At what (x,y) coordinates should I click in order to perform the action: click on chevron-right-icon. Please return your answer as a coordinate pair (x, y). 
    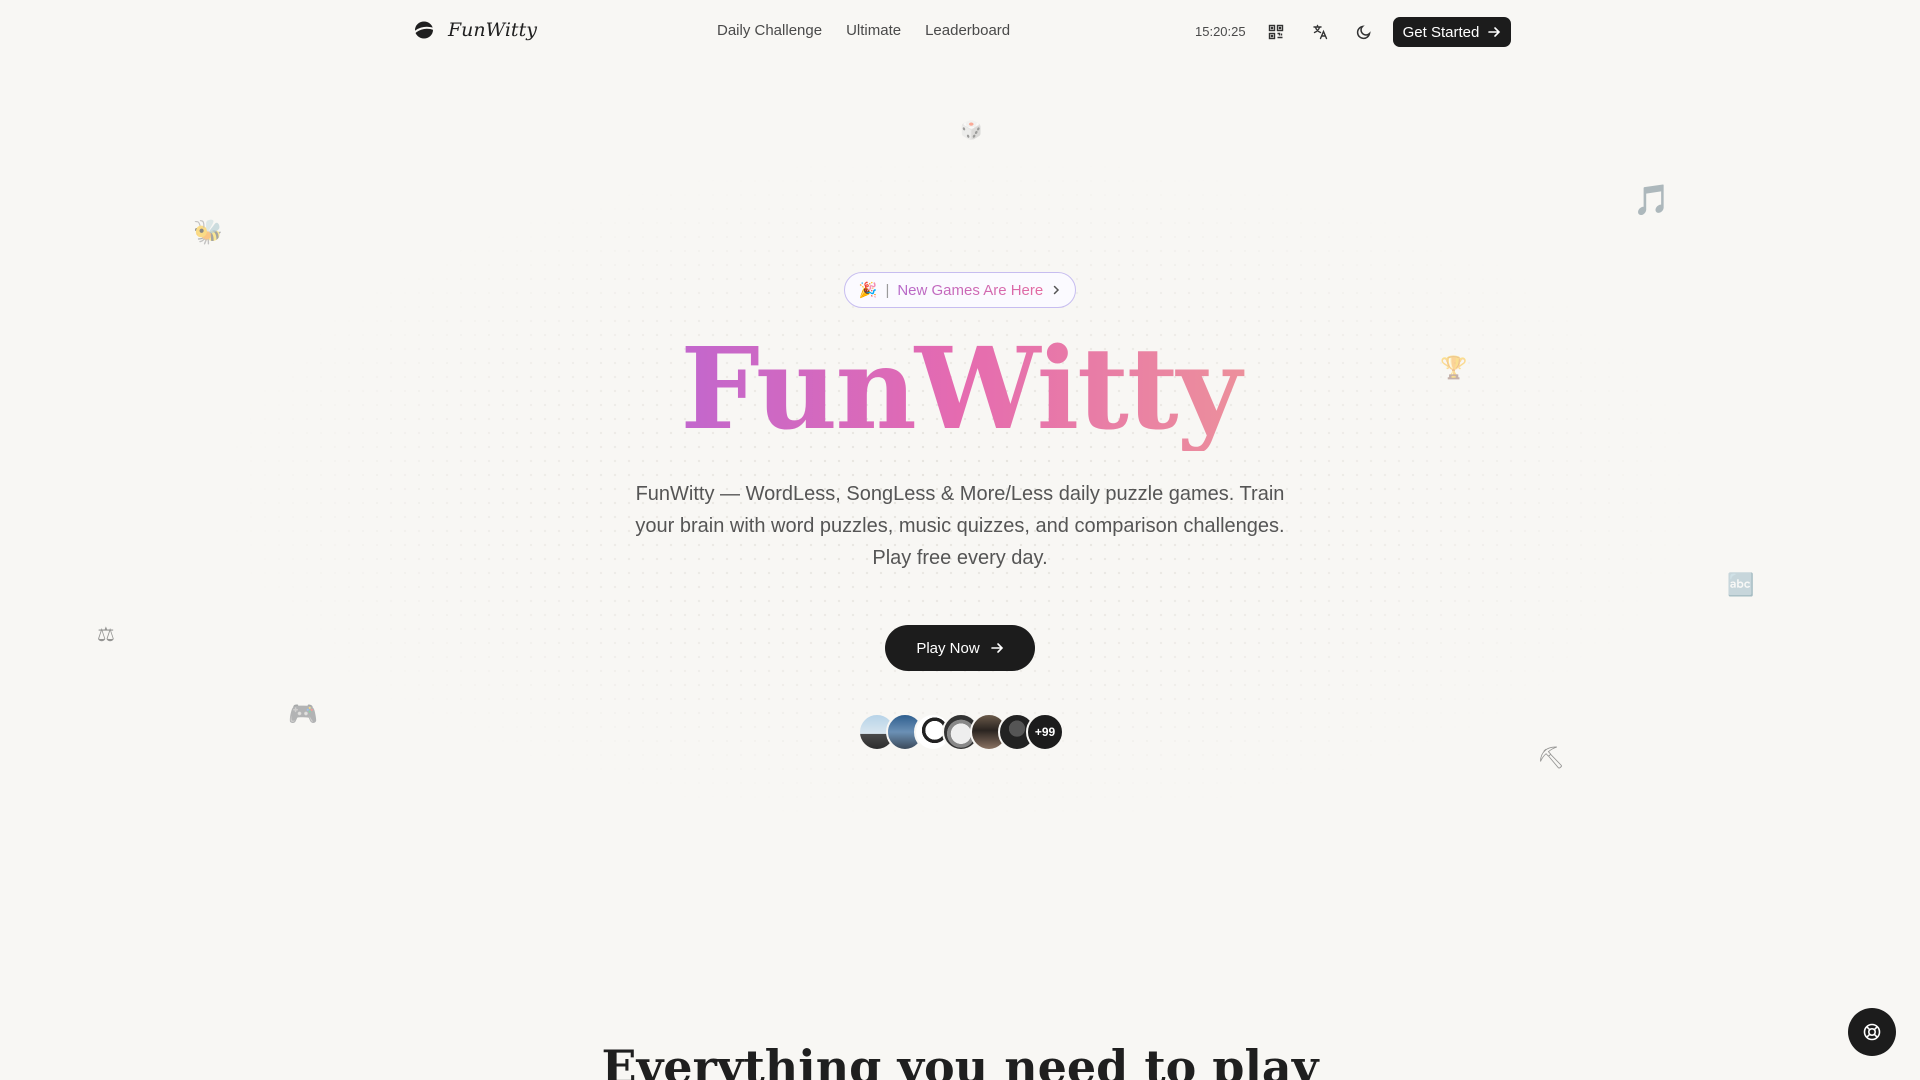
    Looking at the image, I should click on (1056, 290).